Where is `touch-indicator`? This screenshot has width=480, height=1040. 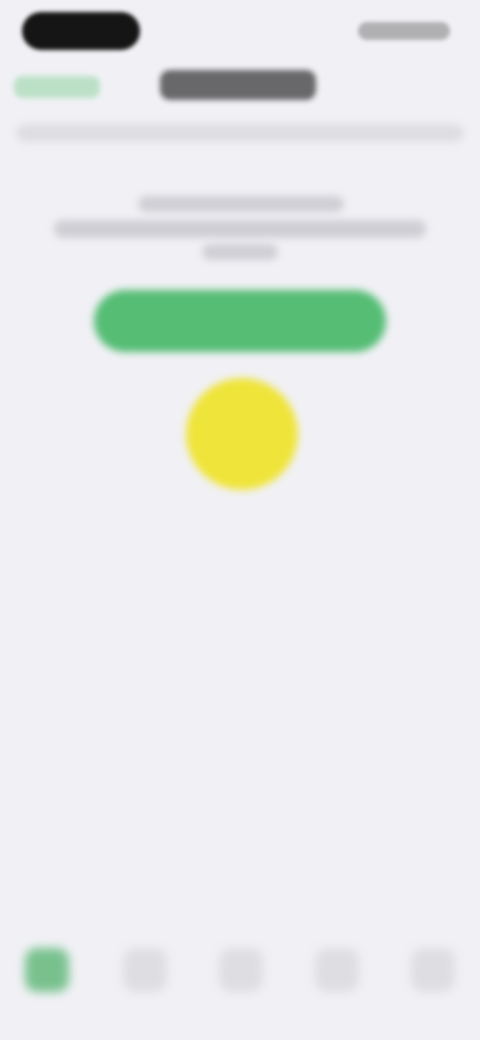
touch-indicator is located at coordinates (242, 434).